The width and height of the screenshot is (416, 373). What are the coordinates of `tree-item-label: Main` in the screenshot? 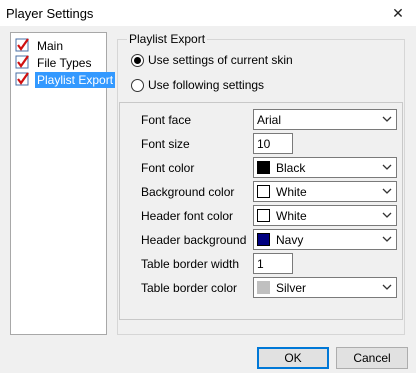 It's located at (50, 45).